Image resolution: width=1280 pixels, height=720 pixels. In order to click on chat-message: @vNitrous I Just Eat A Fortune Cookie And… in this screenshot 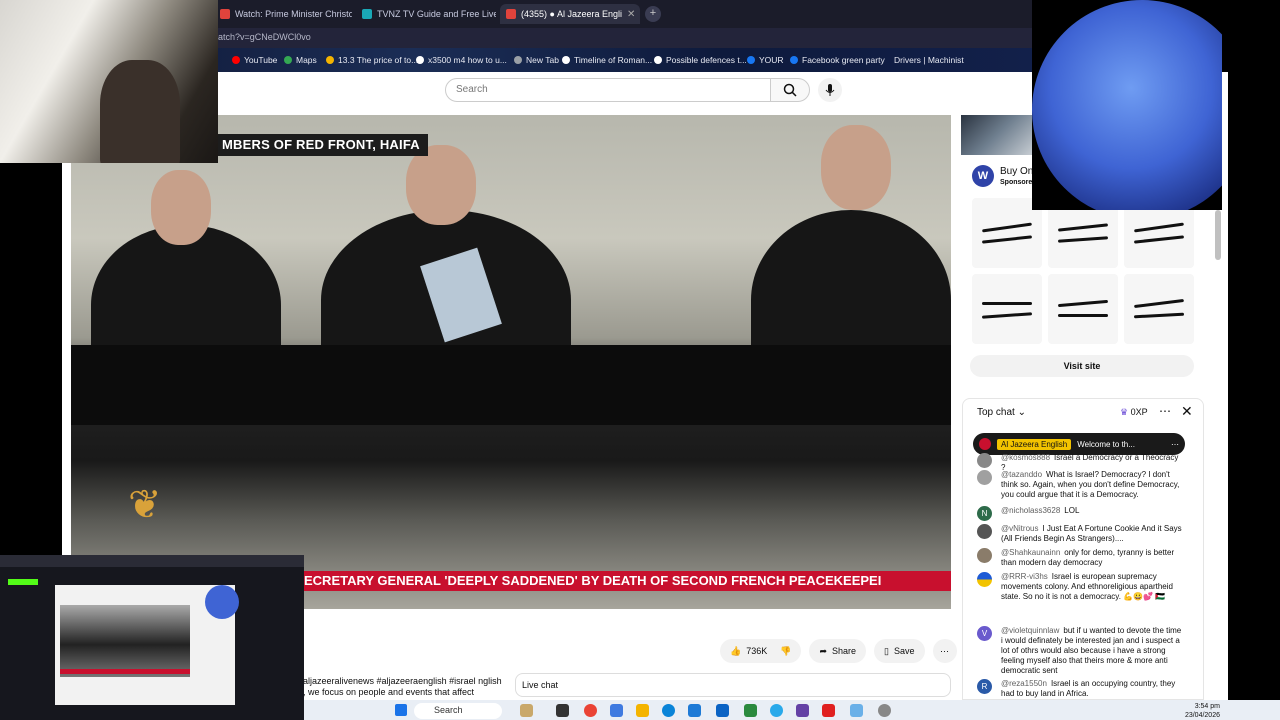, I will do `click(1080, 534)`.